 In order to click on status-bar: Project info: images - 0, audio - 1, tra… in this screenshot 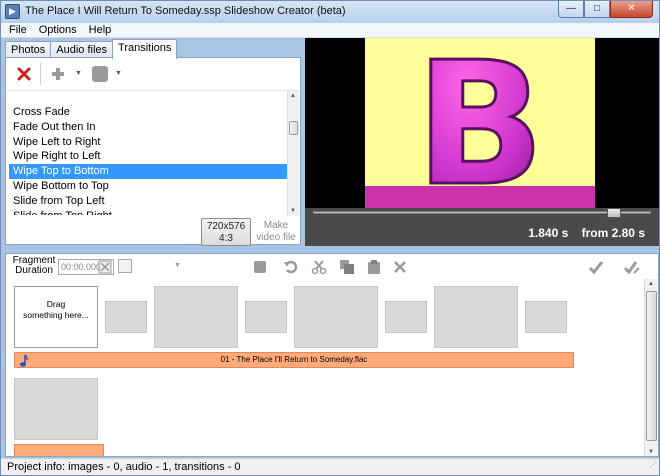, I will do `click(330, 466)`.